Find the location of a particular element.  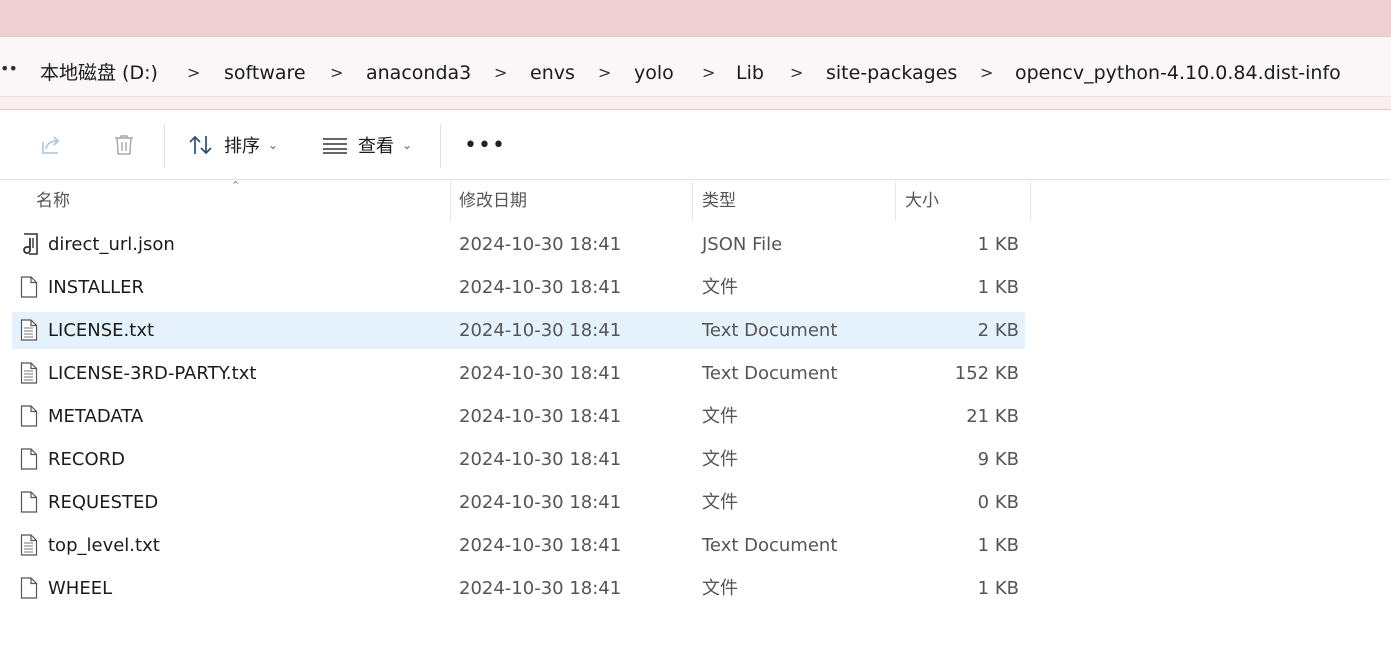

breadcrumb-item-drive: 本地磁盘 (D:) is located at coordinates (99, 73).